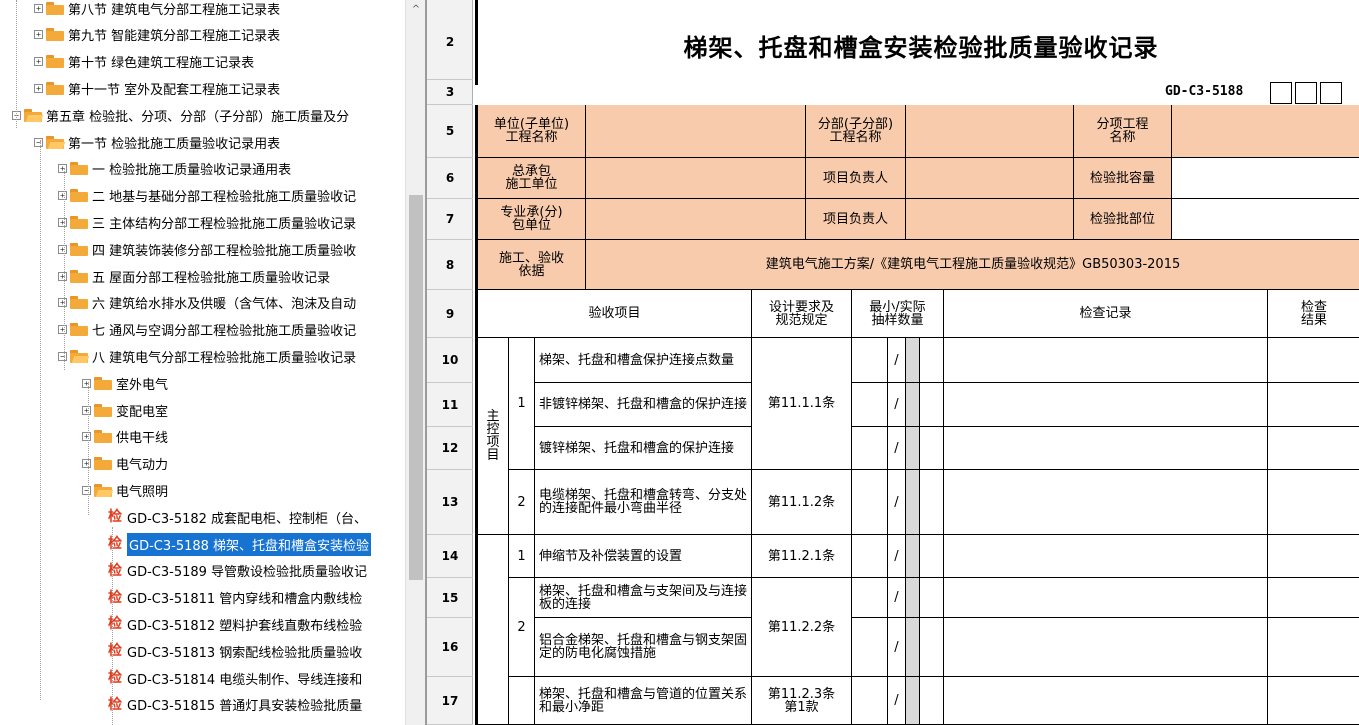 The width and height of the screenshot is (1359, 725). I want to click on tree-item-form: 检 GD-C3-5189 导管敷设检验批质量验收记, so click(202, 571).